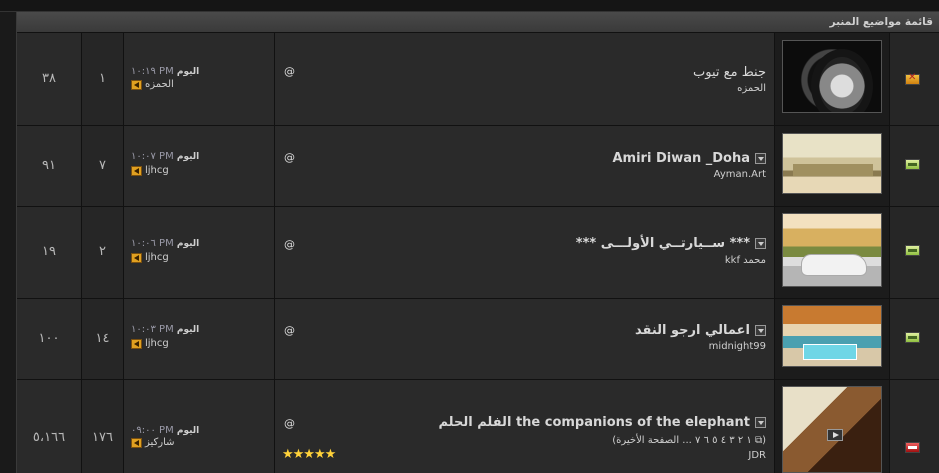 The width and height of the screenshot is (939, 473). I want to click on last-post-cell: ٠٩:٠٠ PM اليوم شاركيز, so click(199, 426).